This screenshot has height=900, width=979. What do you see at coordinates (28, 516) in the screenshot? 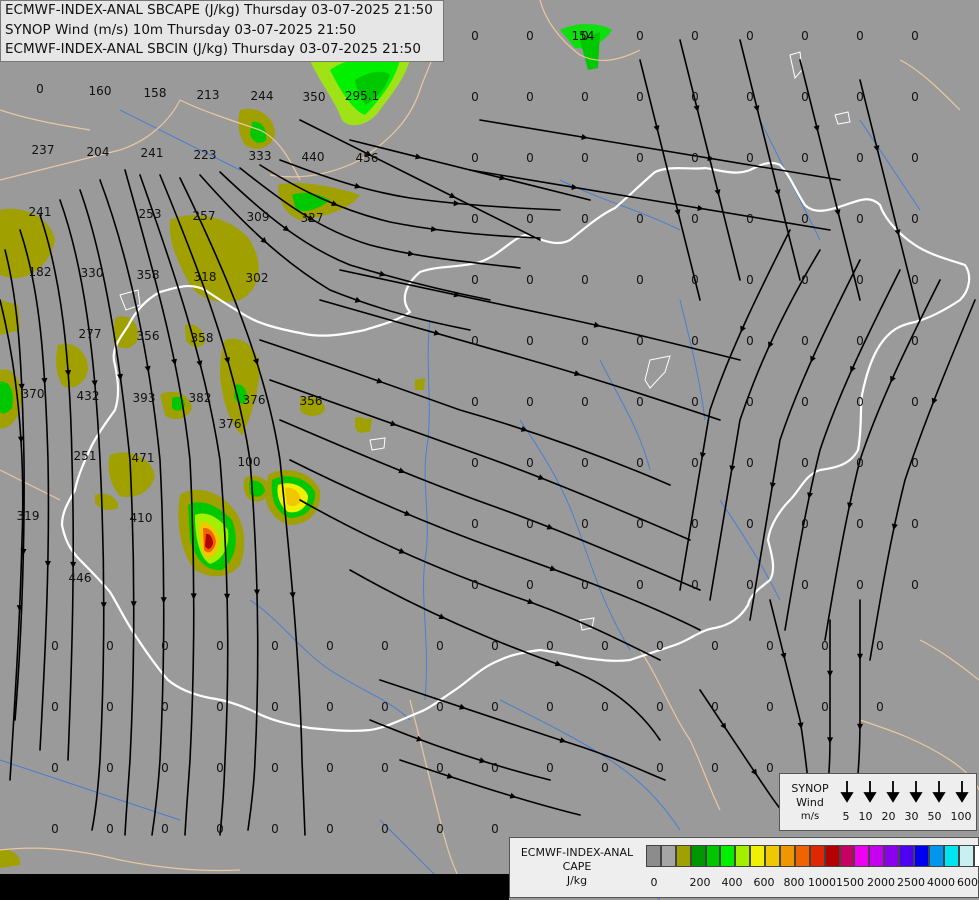
I see `cin-value: 319` at bounding box center [28, 516].